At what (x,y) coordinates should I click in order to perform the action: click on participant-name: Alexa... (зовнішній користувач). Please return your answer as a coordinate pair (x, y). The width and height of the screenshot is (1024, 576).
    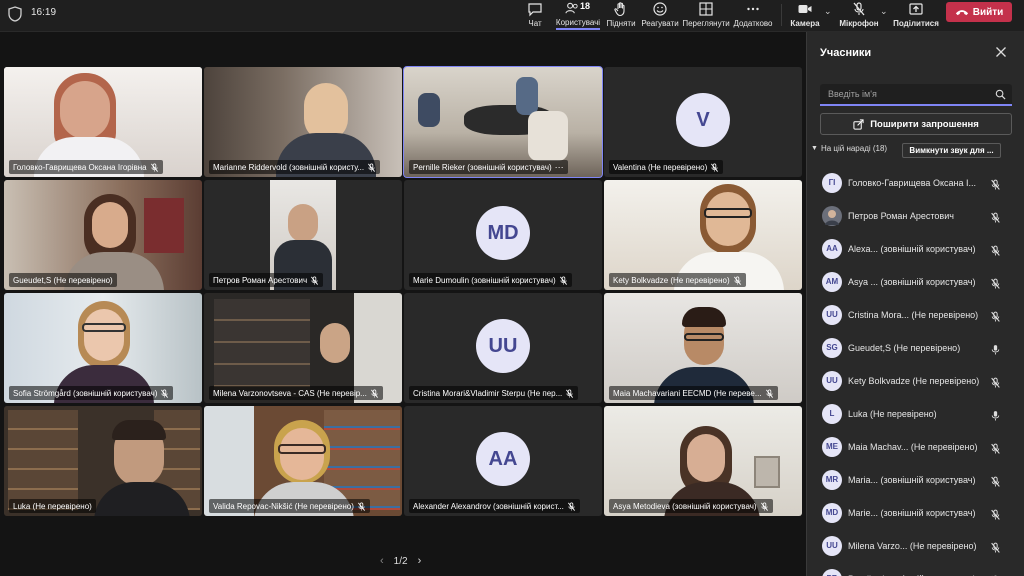
    Looking at the image, I should click on (912, 248).